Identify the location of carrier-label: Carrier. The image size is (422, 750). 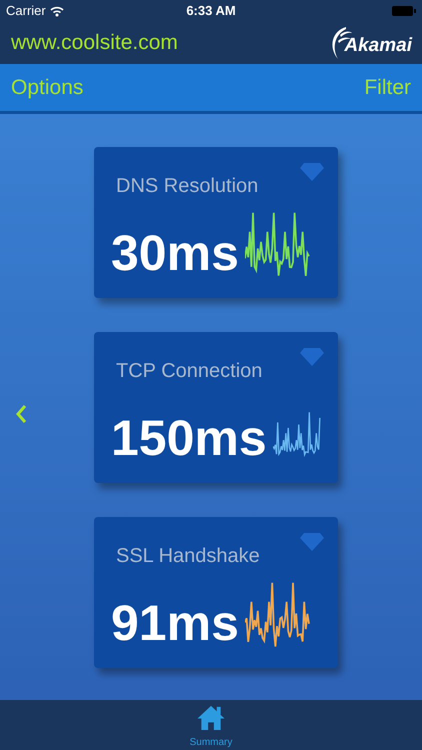
(26, 11).